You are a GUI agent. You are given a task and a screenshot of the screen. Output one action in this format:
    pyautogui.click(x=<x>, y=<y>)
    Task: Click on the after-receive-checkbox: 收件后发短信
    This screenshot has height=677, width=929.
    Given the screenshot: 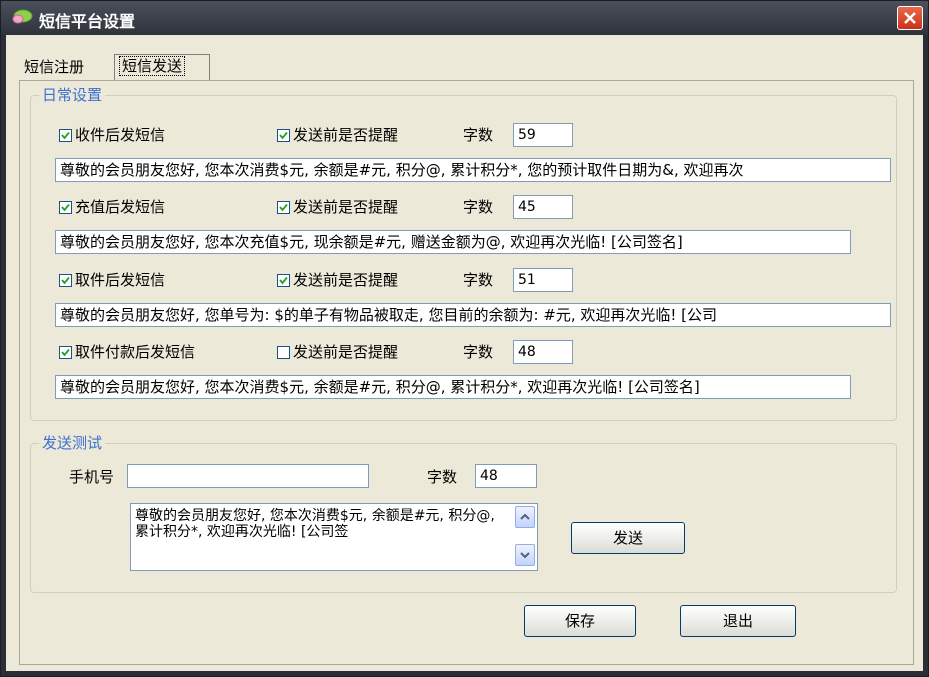 What is the action you would take?
    pyautogui.click(x=112, y=135)
    